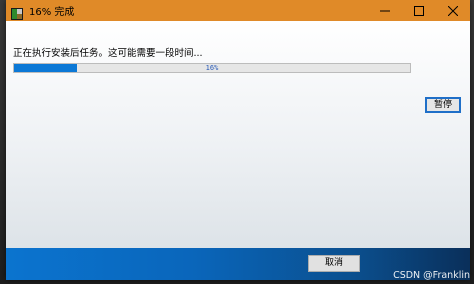  I want to click on window-controls, so click(419, 10).